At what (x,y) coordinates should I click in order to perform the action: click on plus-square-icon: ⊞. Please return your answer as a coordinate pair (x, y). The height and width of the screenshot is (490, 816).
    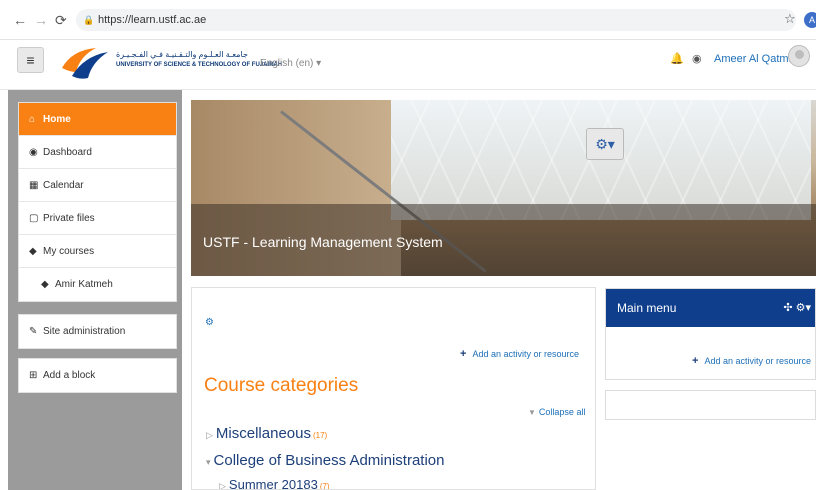
    Looking at the image, I should click on (33, 375).